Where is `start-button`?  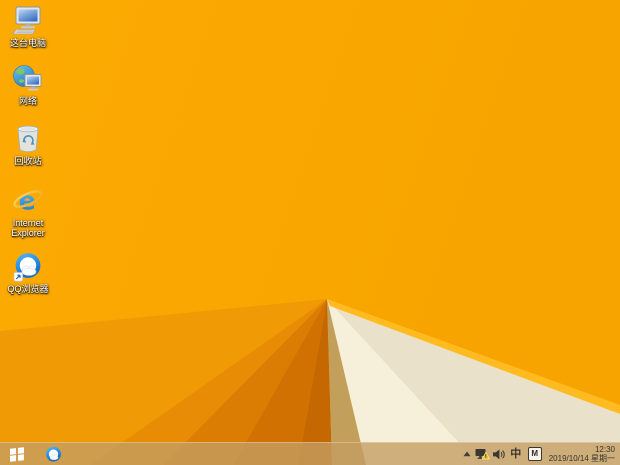 start-button is located at coordinates (17, 454).